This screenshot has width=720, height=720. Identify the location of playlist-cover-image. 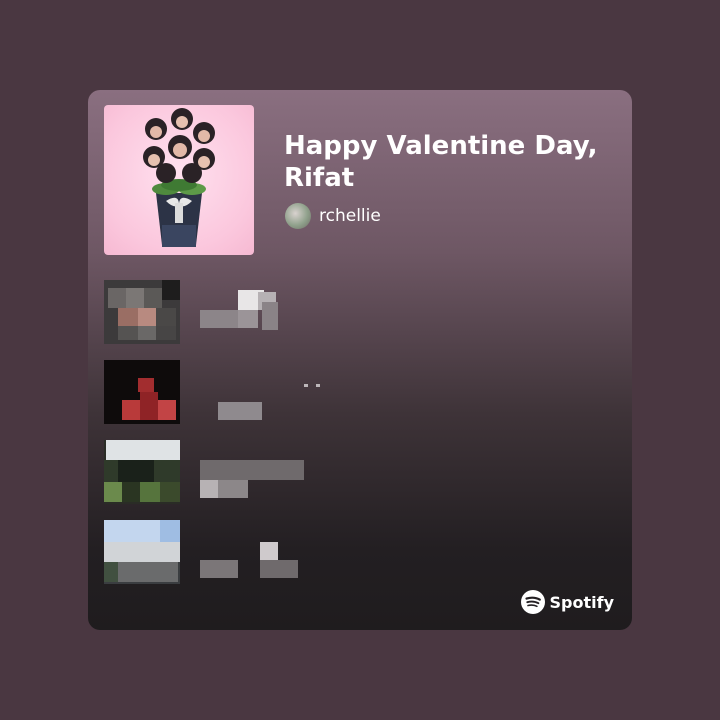
(179, 180).